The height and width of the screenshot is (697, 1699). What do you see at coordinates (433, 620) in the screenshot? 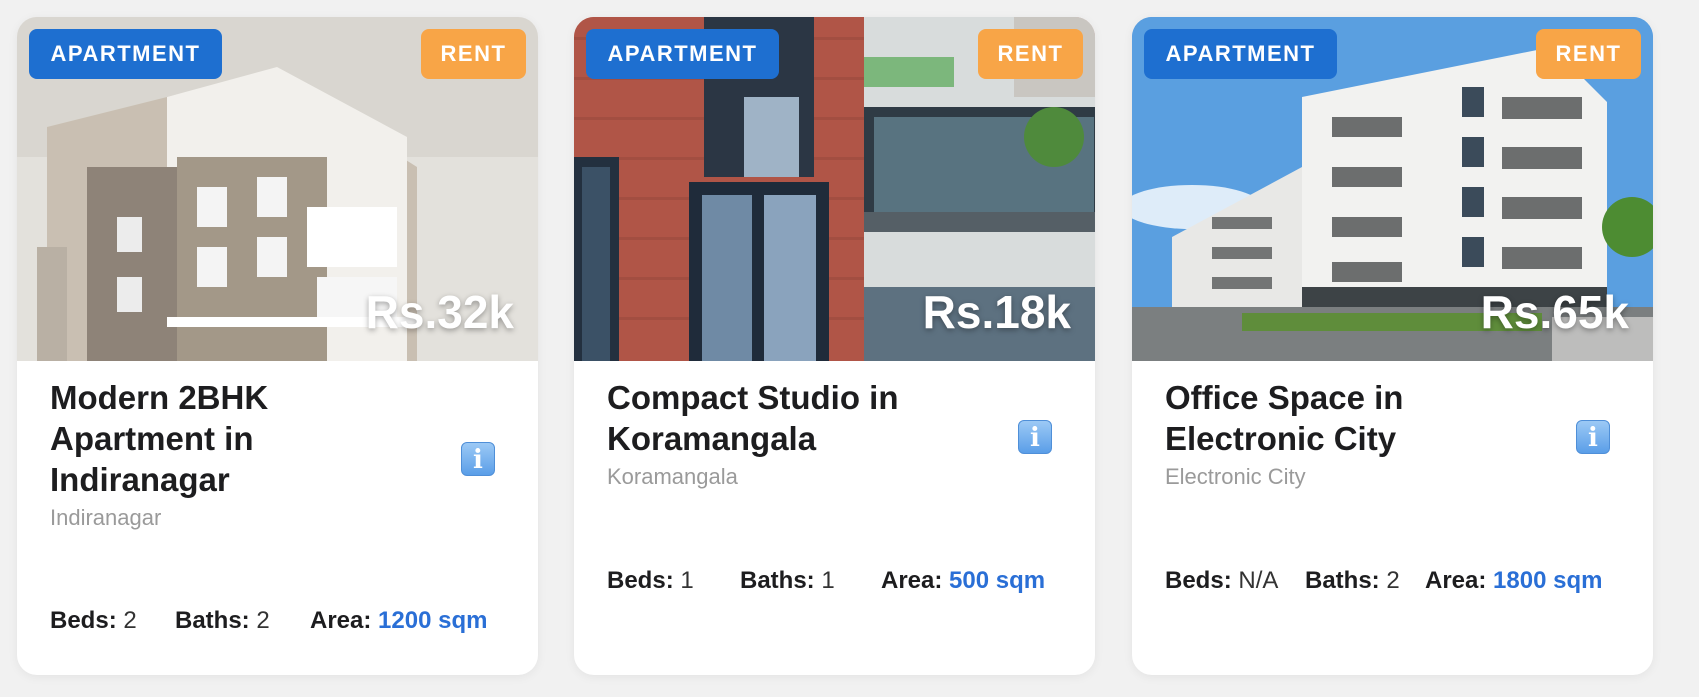
I see `area-value: 1200 sqm` at bounding box center [433, 620].